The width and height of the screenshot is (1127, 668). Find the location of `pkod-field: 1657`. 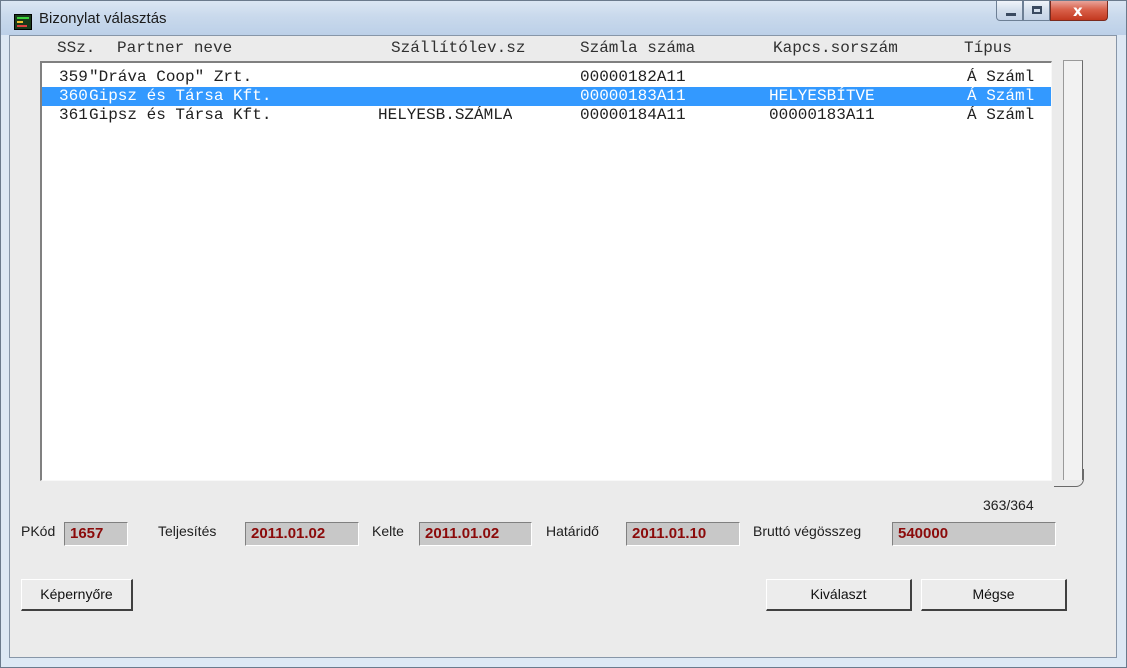

pkod-field: 1657 is located at coordinates (96, 534).